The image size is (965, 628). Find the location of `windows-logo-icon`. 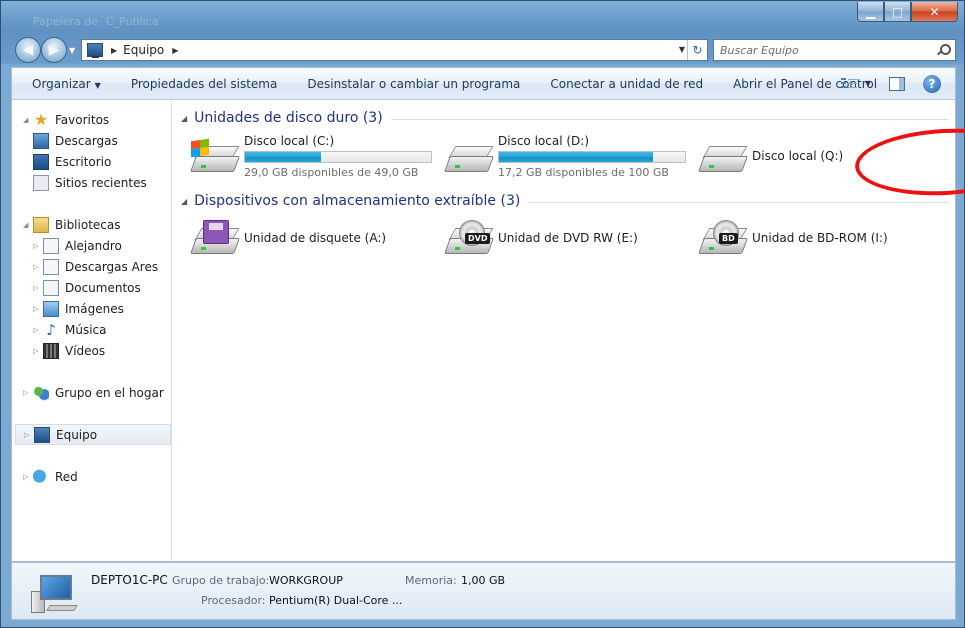

windows-logo-icon is located at coordinates (200, 148).